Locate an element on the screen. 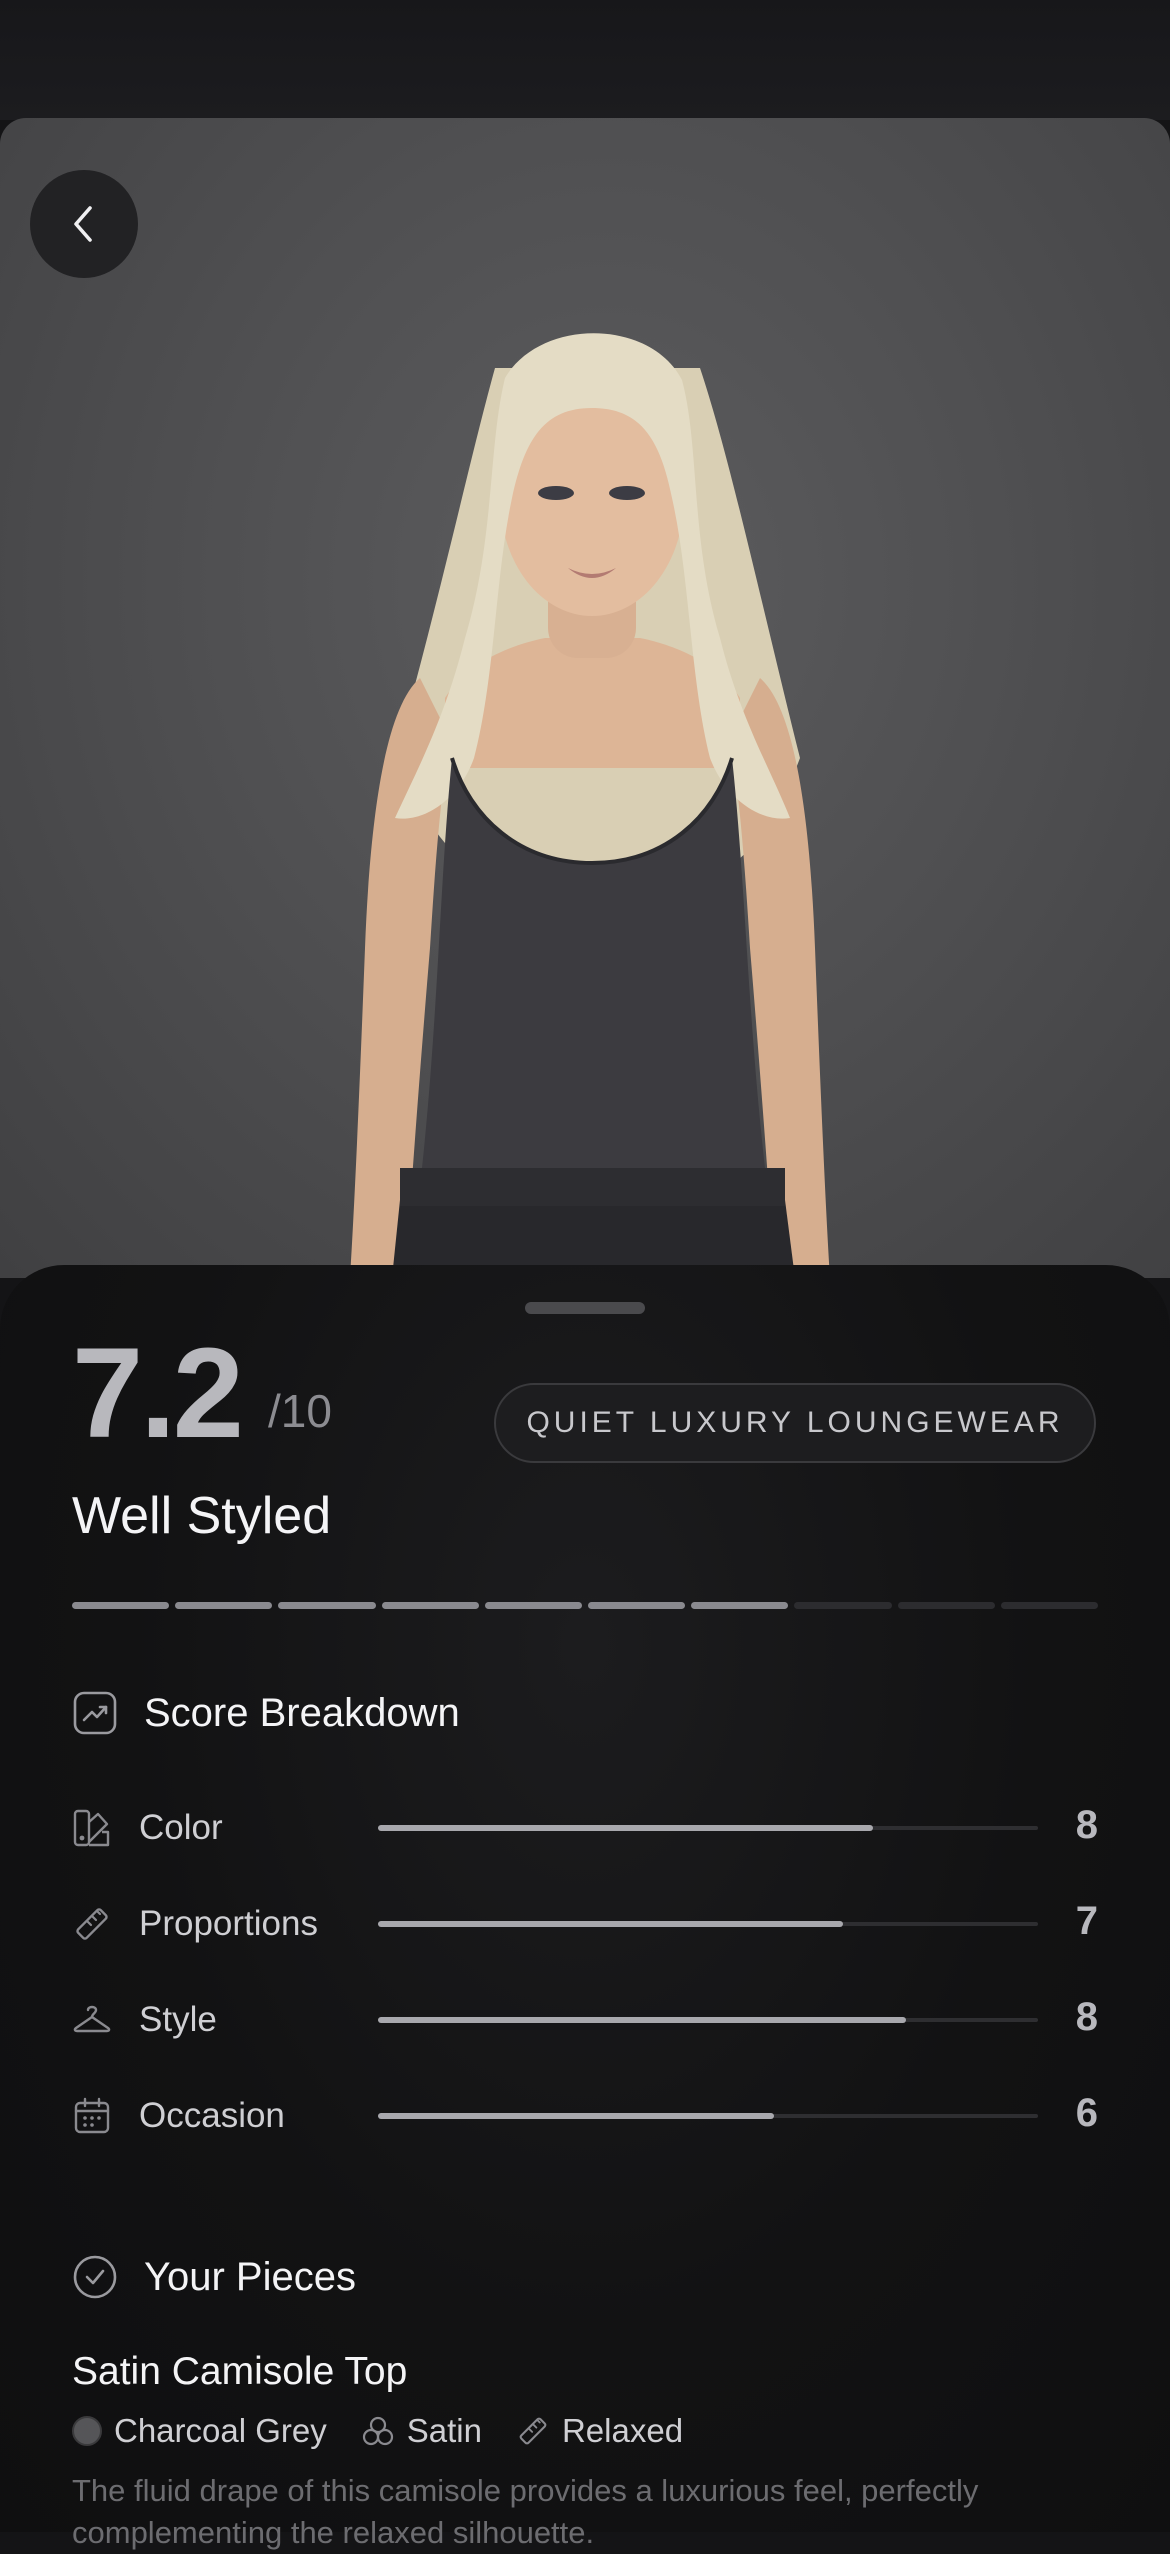  metric-row-color: Color 8 is located at coordinates (585, 1828).